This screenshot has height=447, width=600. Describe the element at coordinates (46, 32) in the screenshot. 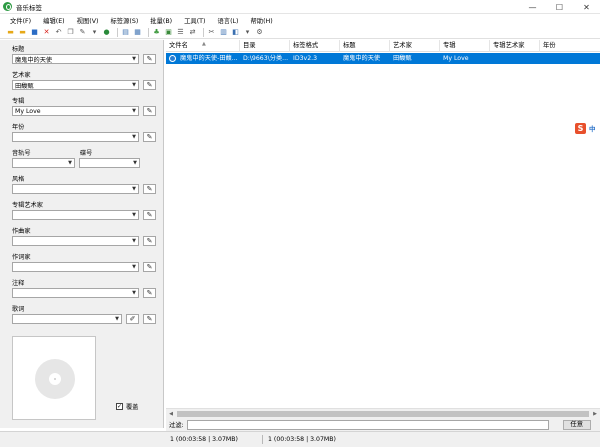

I see `delete-icon: ✕` at that location.